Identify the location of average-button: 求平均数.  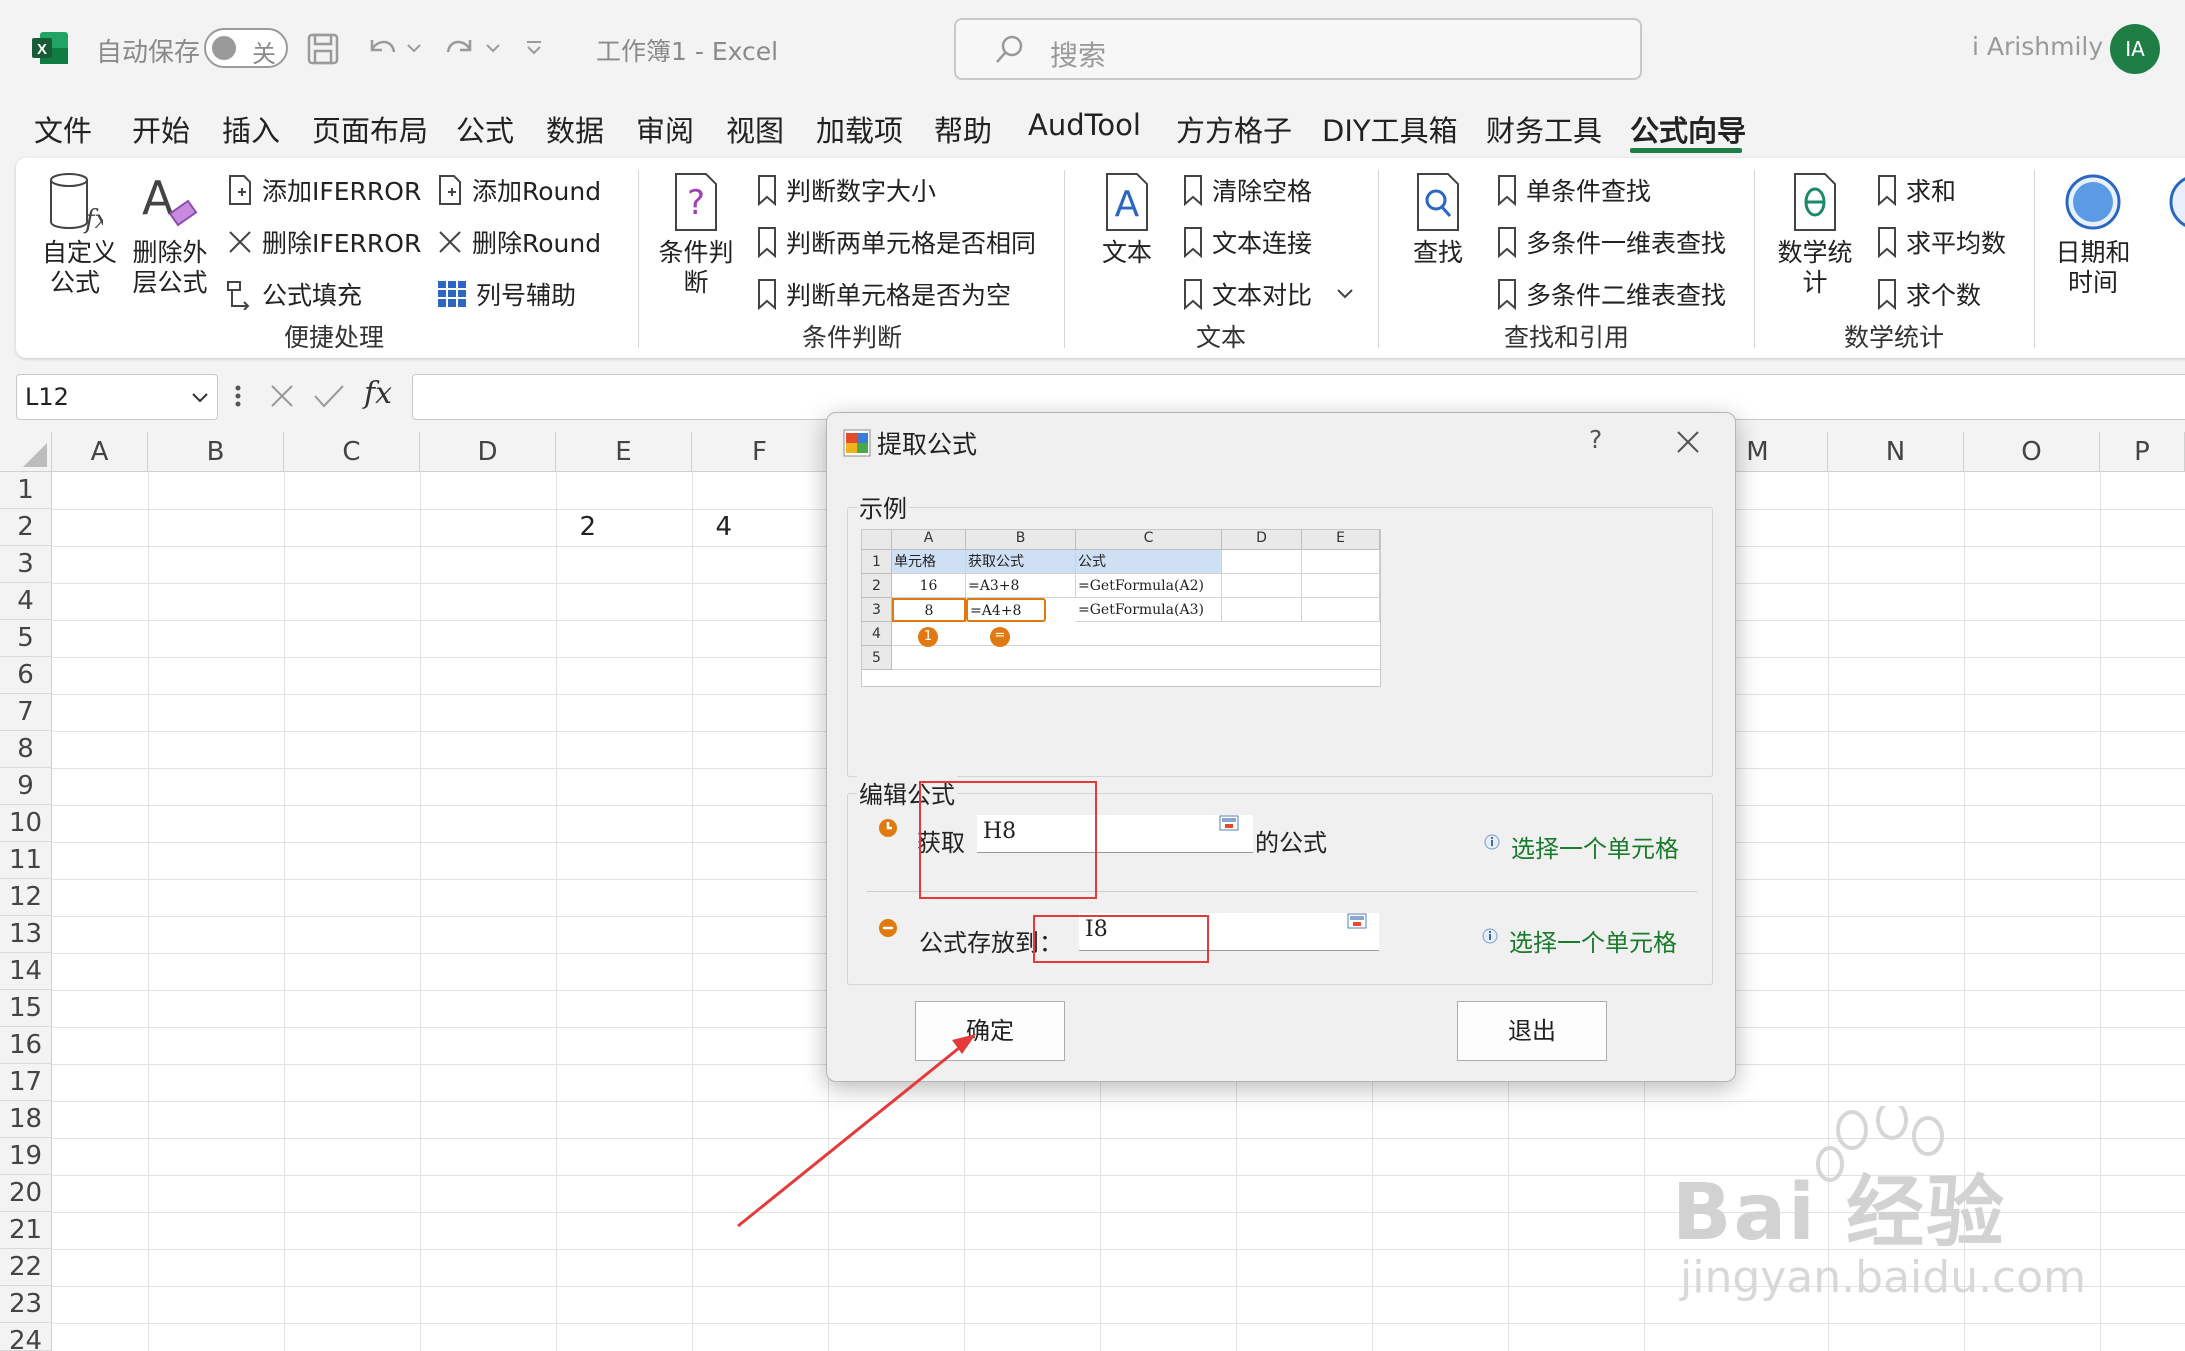
(1941, 242).